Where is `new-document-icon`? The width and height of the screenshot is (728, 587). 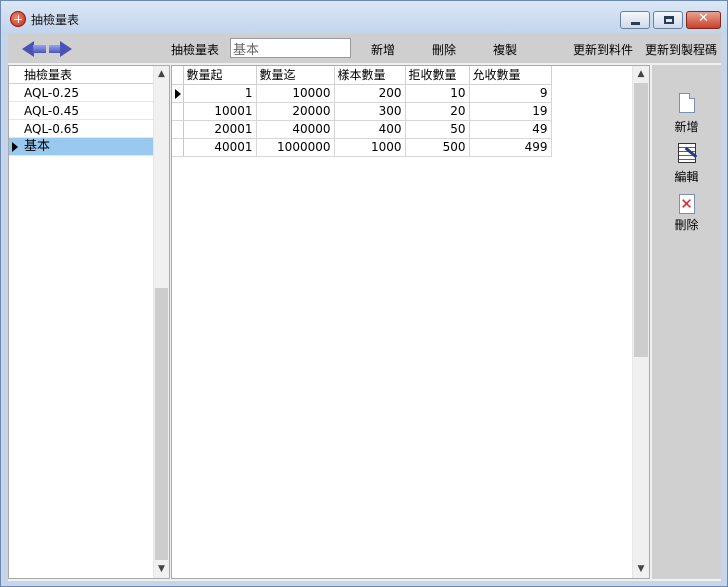
new-document-icon is located at coordinates (686, 103).